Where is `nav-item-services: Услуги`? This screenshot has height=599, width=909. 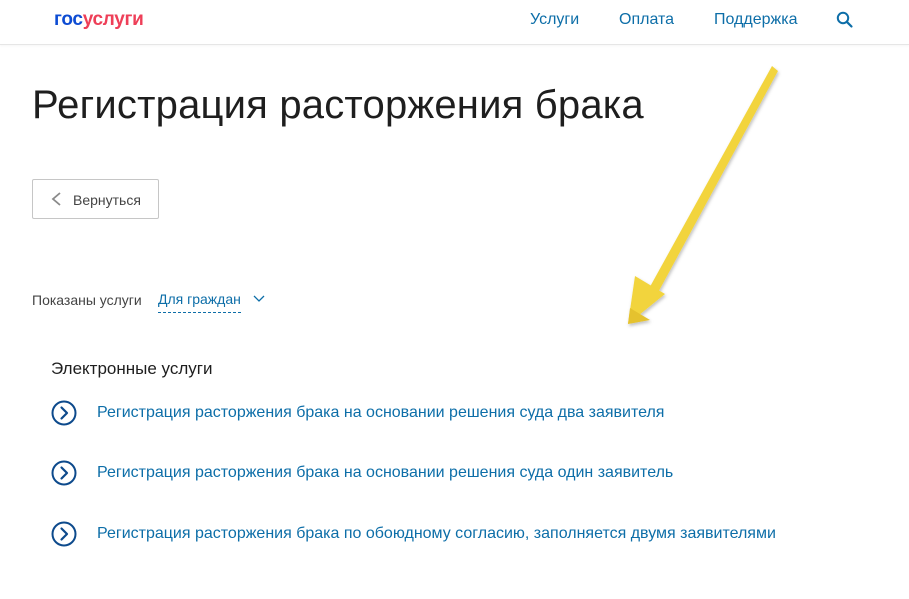
nav-item-services: Услуги is located at coordinates (554, 20).